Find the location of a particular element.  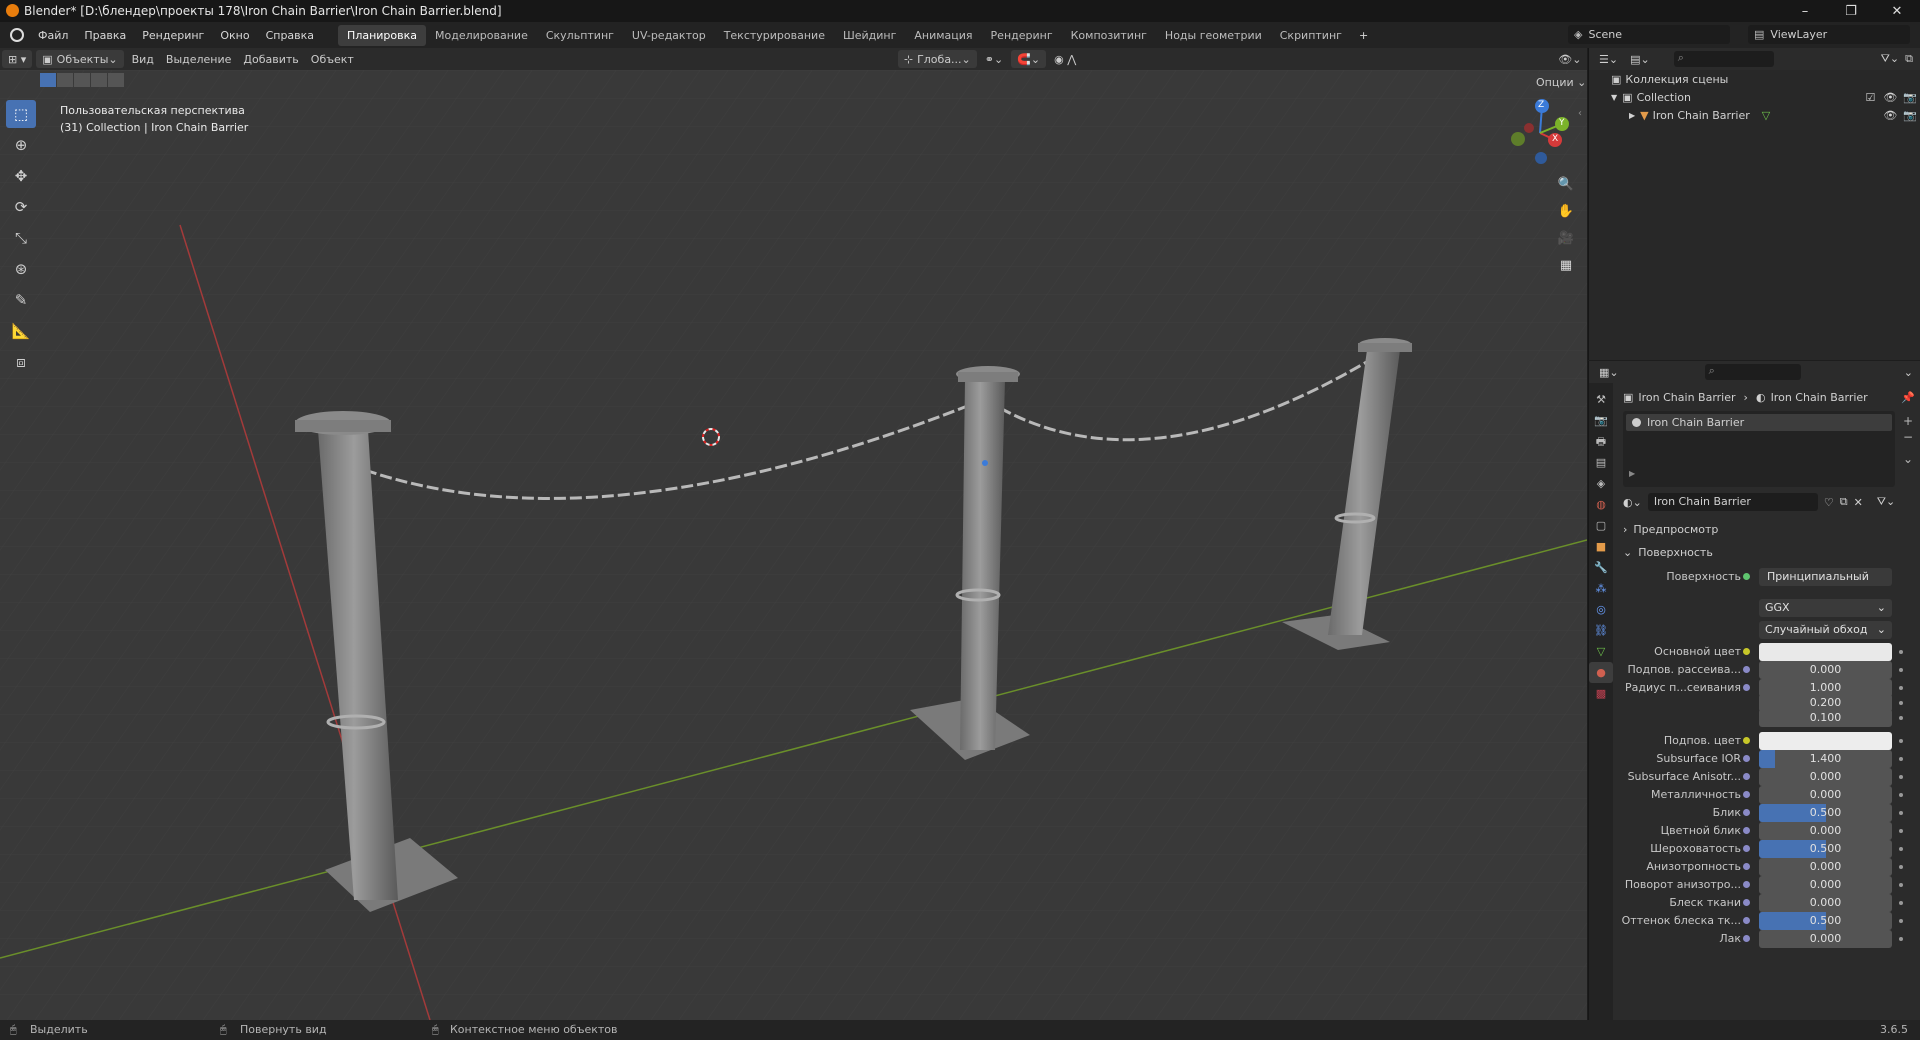

workspace-tab: Текстурирование is located at coordinates (774, 35).